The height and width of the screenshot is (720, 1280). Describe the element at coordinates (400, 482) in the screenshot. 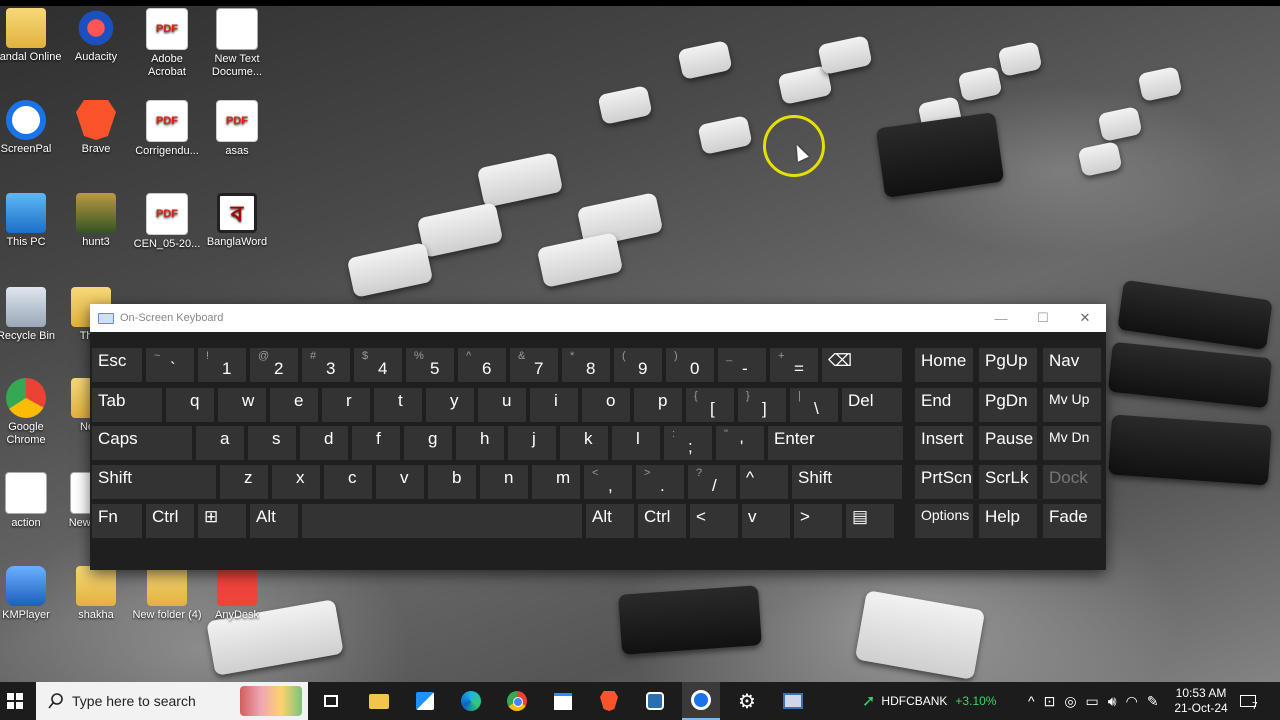

I see `osk-key-key-v: v` at that location.